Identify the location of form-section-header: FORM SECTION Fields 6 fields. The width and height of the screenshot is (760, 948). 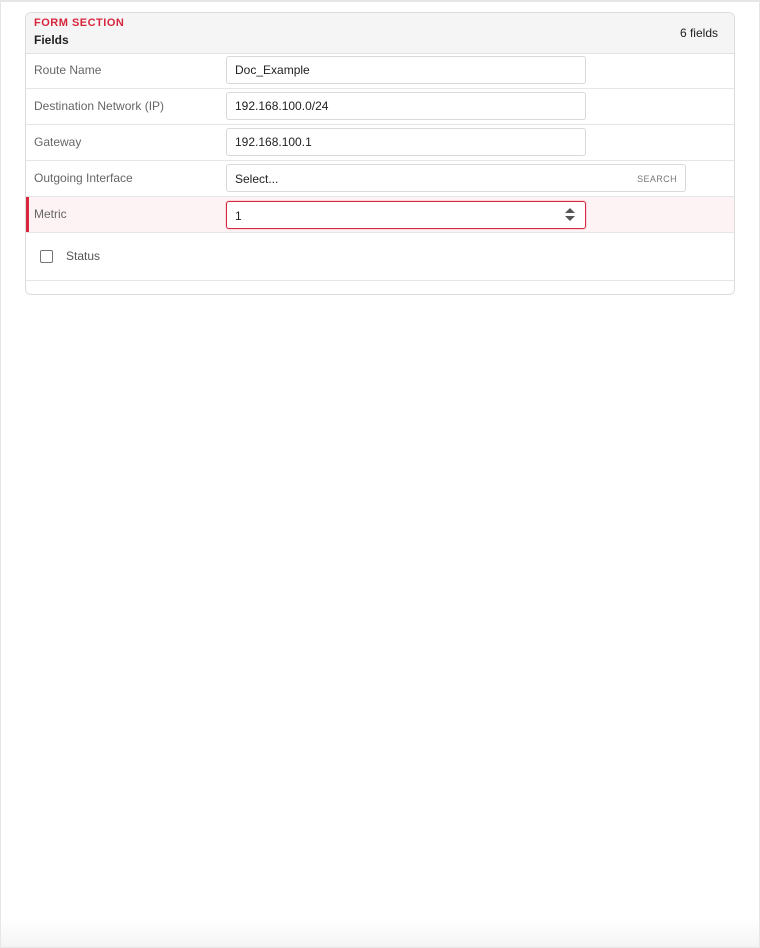
(380, 33).